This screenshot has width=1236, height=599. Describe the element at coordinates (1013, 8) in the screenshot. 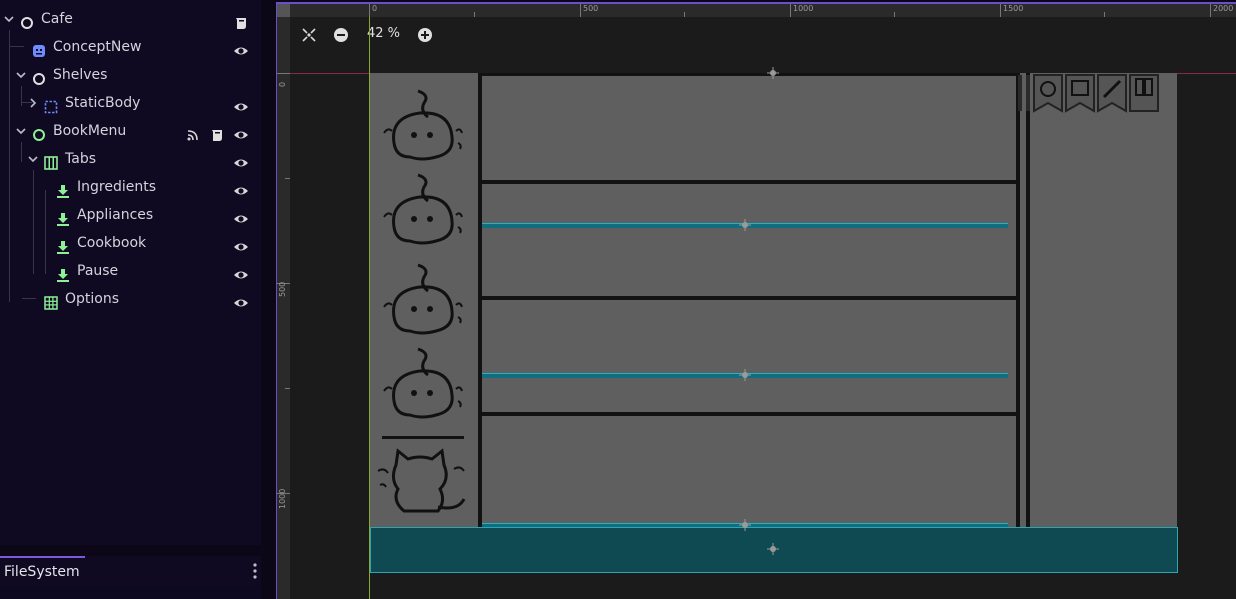

I see `ruler-label: 1500` at that location.